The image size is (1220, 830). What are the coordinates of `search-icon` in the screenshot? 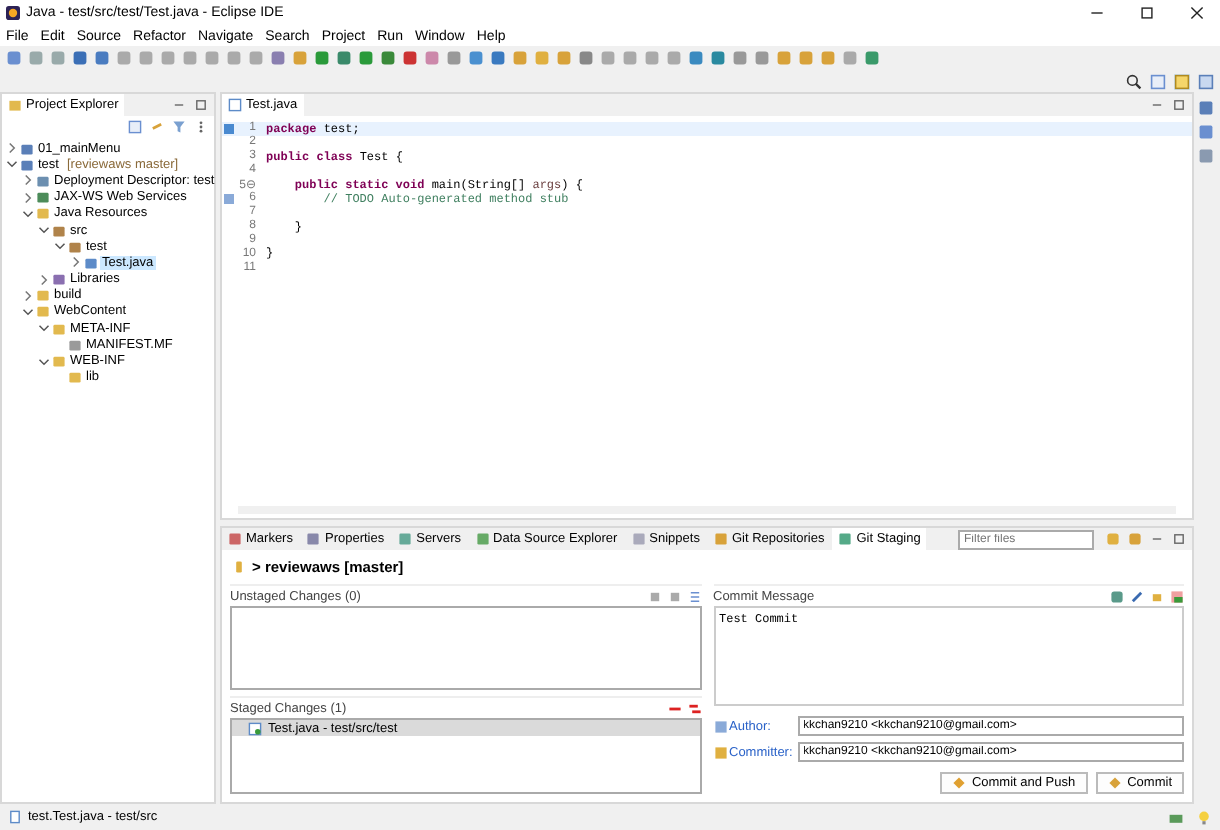 It's located at (1134, 81).